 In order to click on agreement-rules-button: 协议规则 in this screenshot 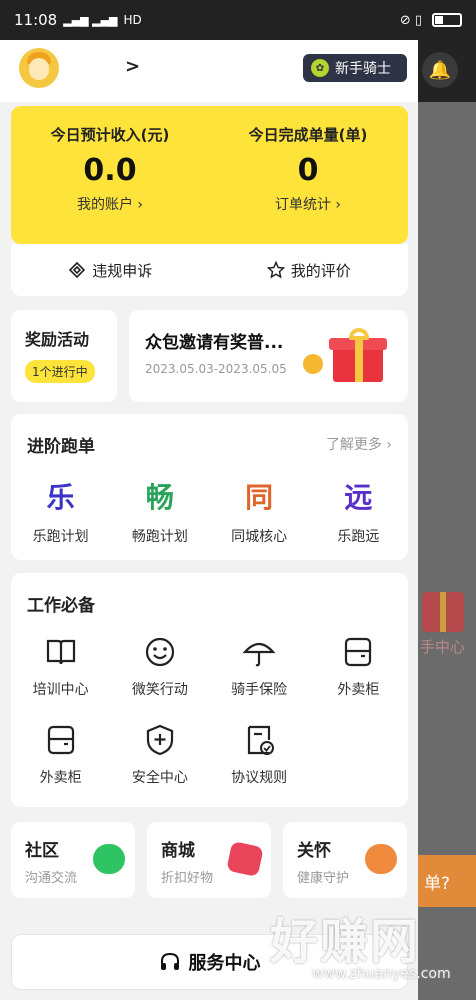, I will do `click(259, 755)`.